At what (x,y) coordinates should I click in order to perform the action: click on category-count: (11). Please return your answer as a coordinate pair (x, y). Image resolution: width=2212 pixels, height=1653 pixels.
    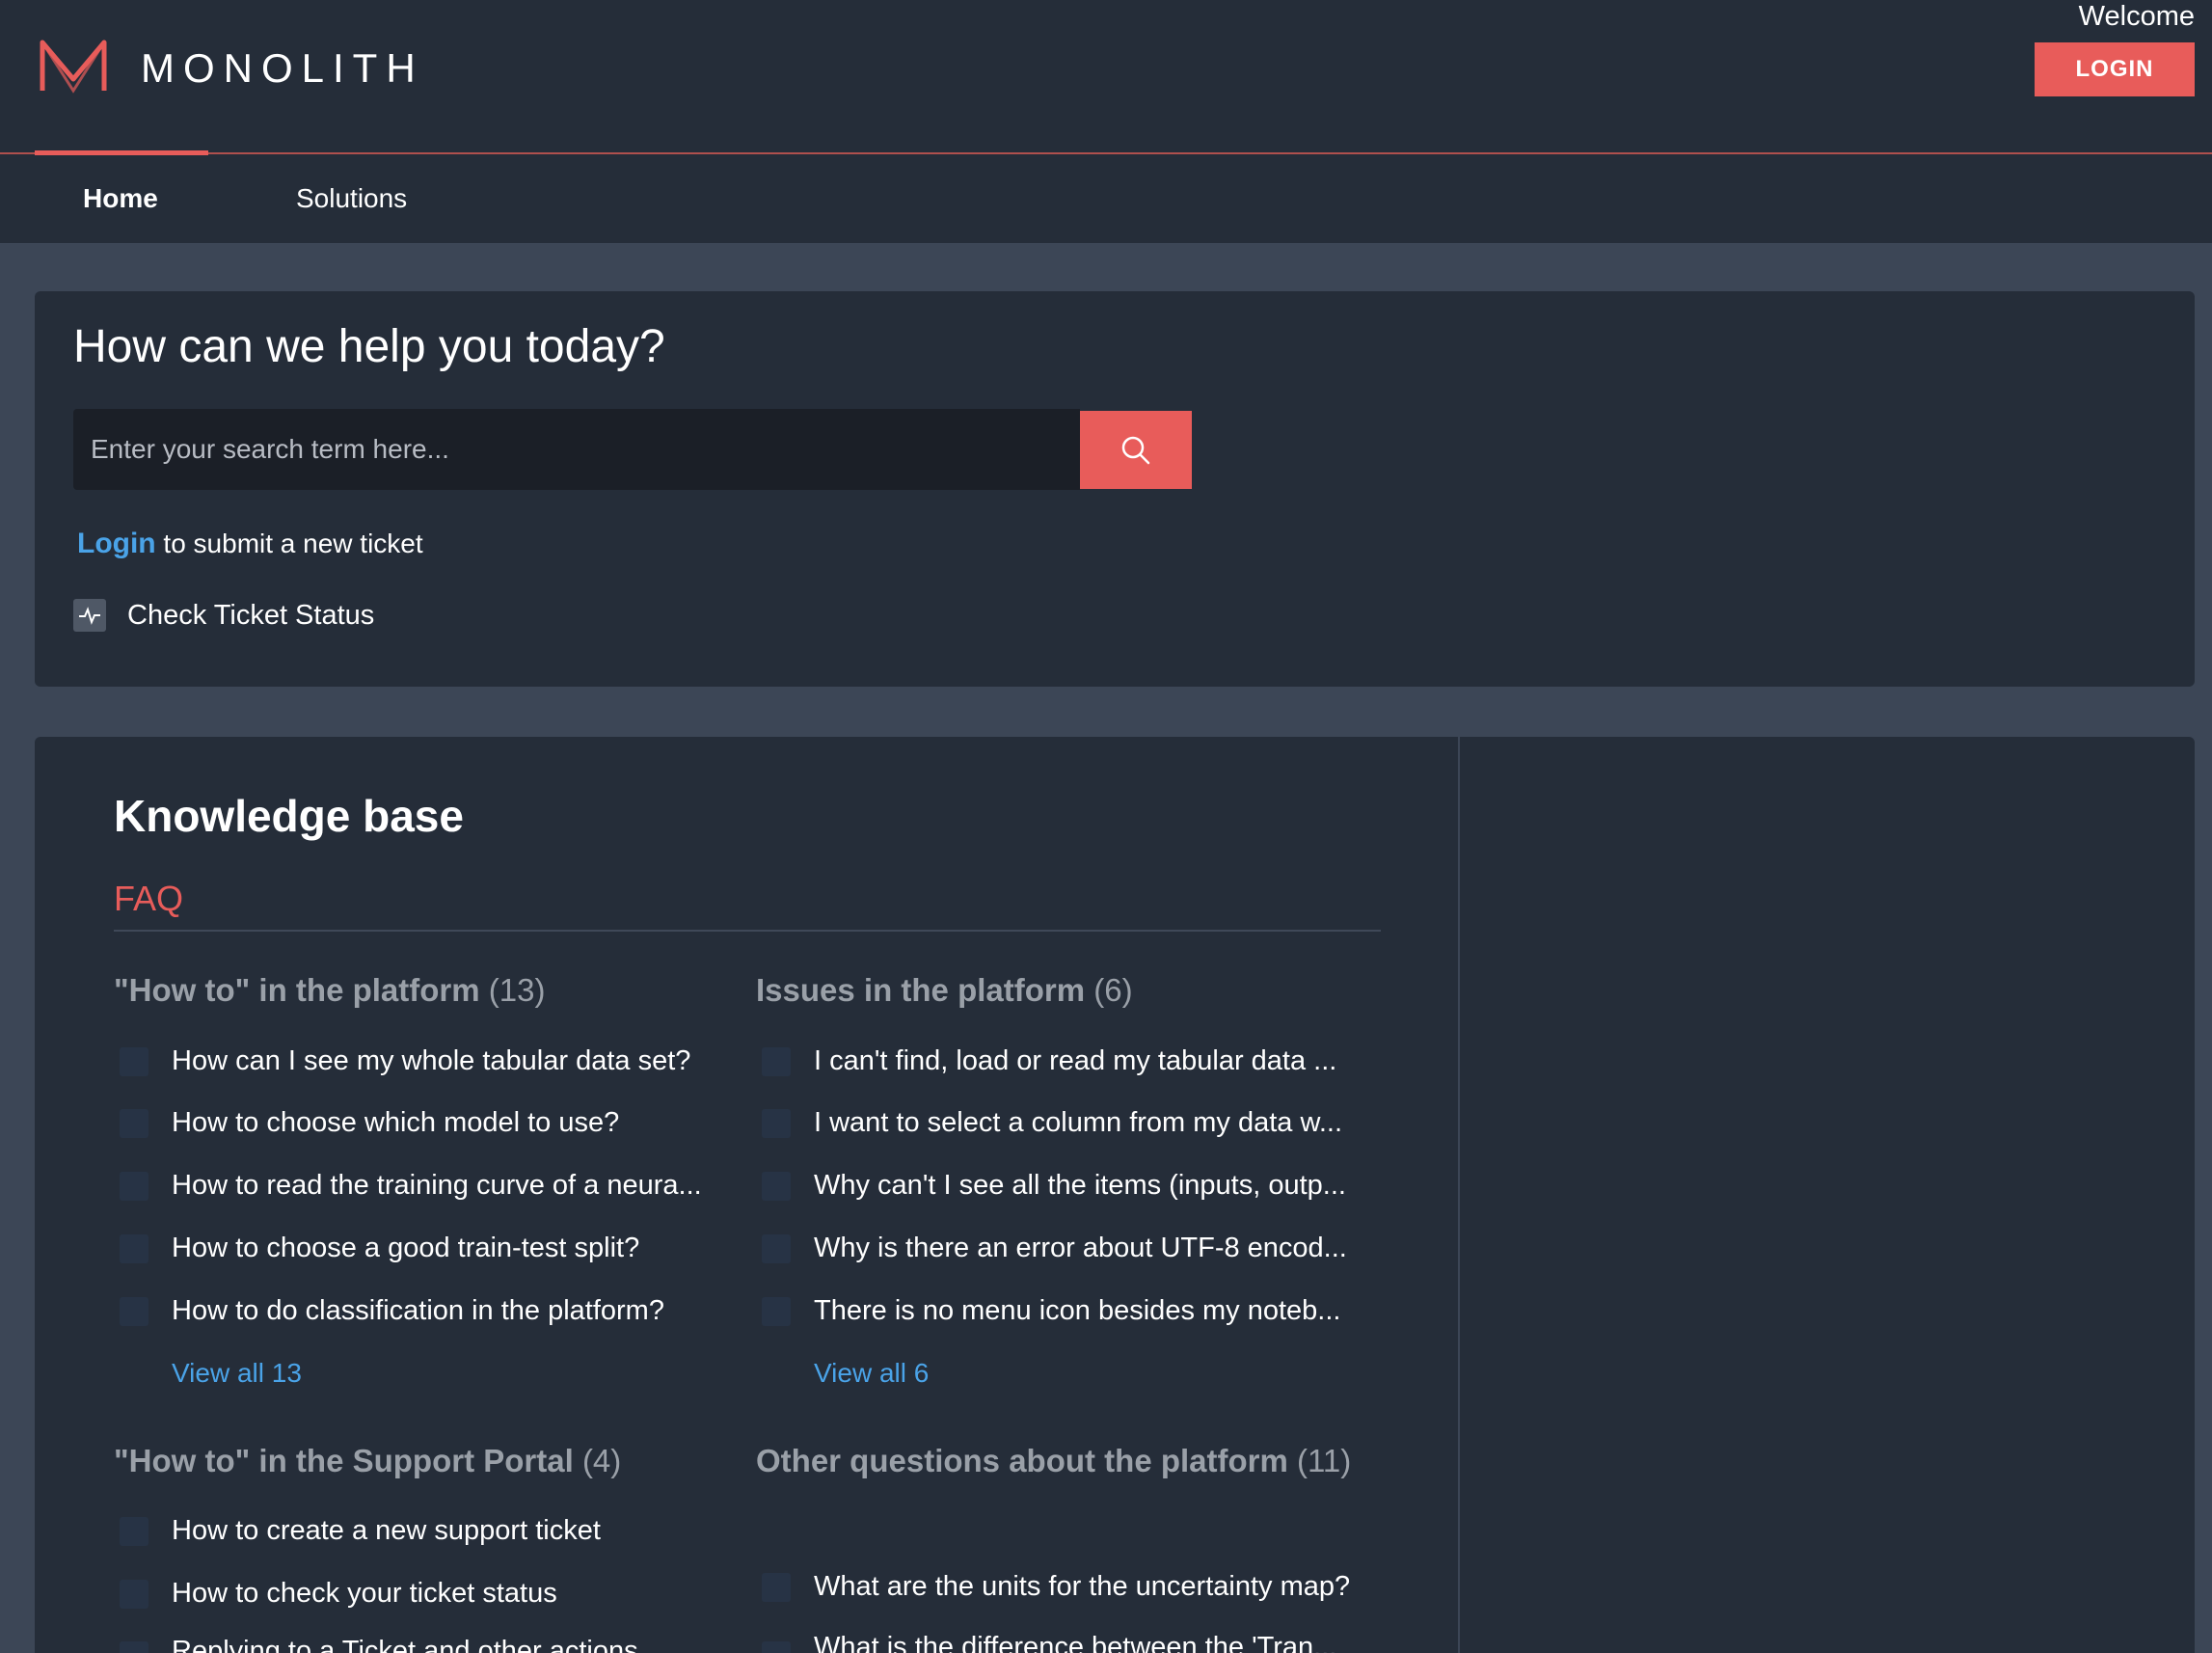
    Looking at the image, I should click on (1324, 1460).